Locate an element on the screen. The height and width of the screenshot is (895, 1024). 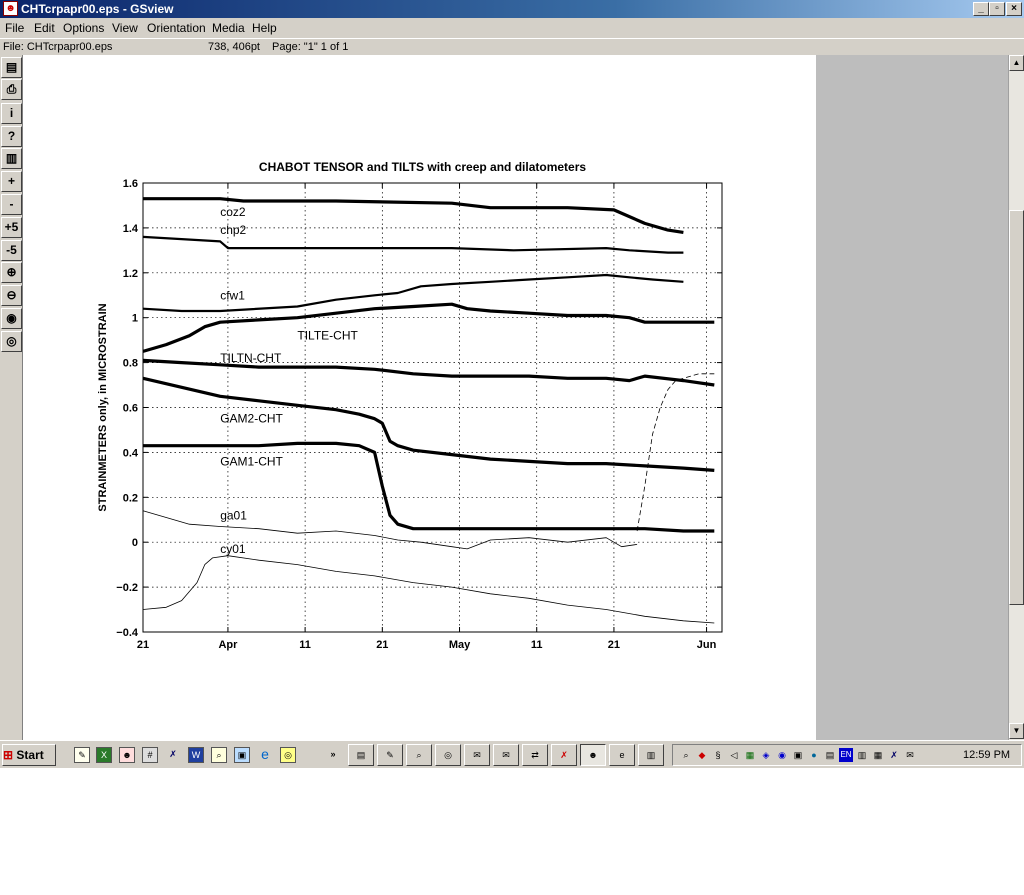
task-button-2: ✎ is located at coordinates (390, 755).